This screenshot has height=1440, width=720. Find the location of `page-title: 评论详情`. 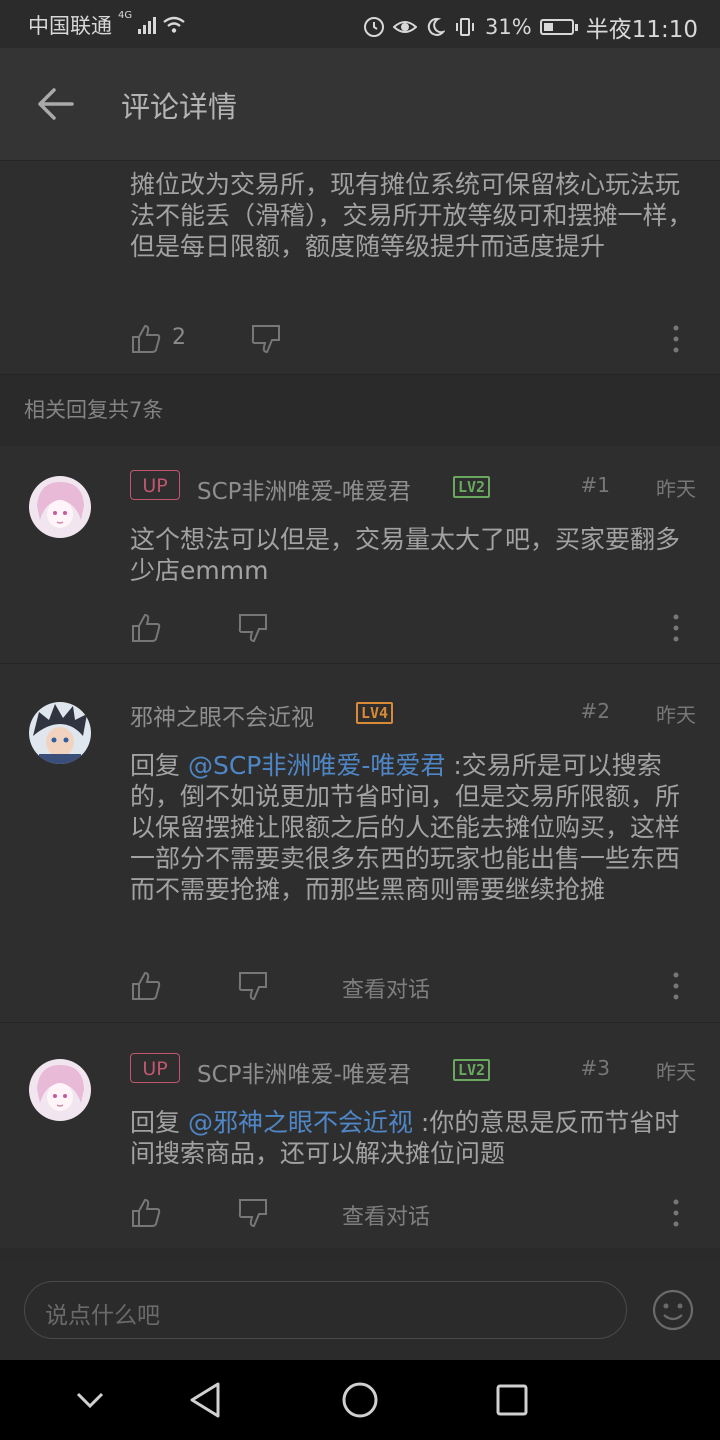

page-title: 评论详情 is located at coordinates (179, 107).